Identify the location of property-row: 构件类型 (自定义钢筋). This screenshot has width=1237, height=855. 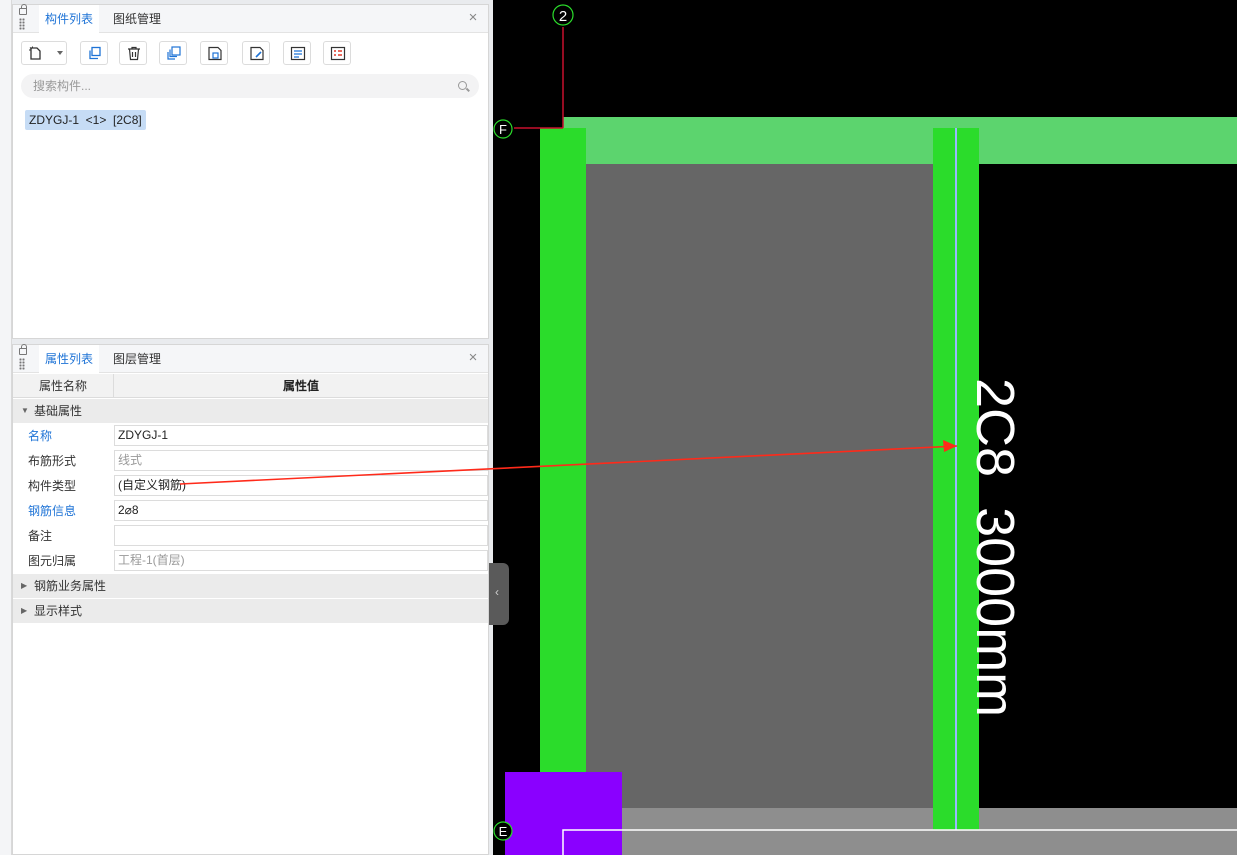
(250, 486).